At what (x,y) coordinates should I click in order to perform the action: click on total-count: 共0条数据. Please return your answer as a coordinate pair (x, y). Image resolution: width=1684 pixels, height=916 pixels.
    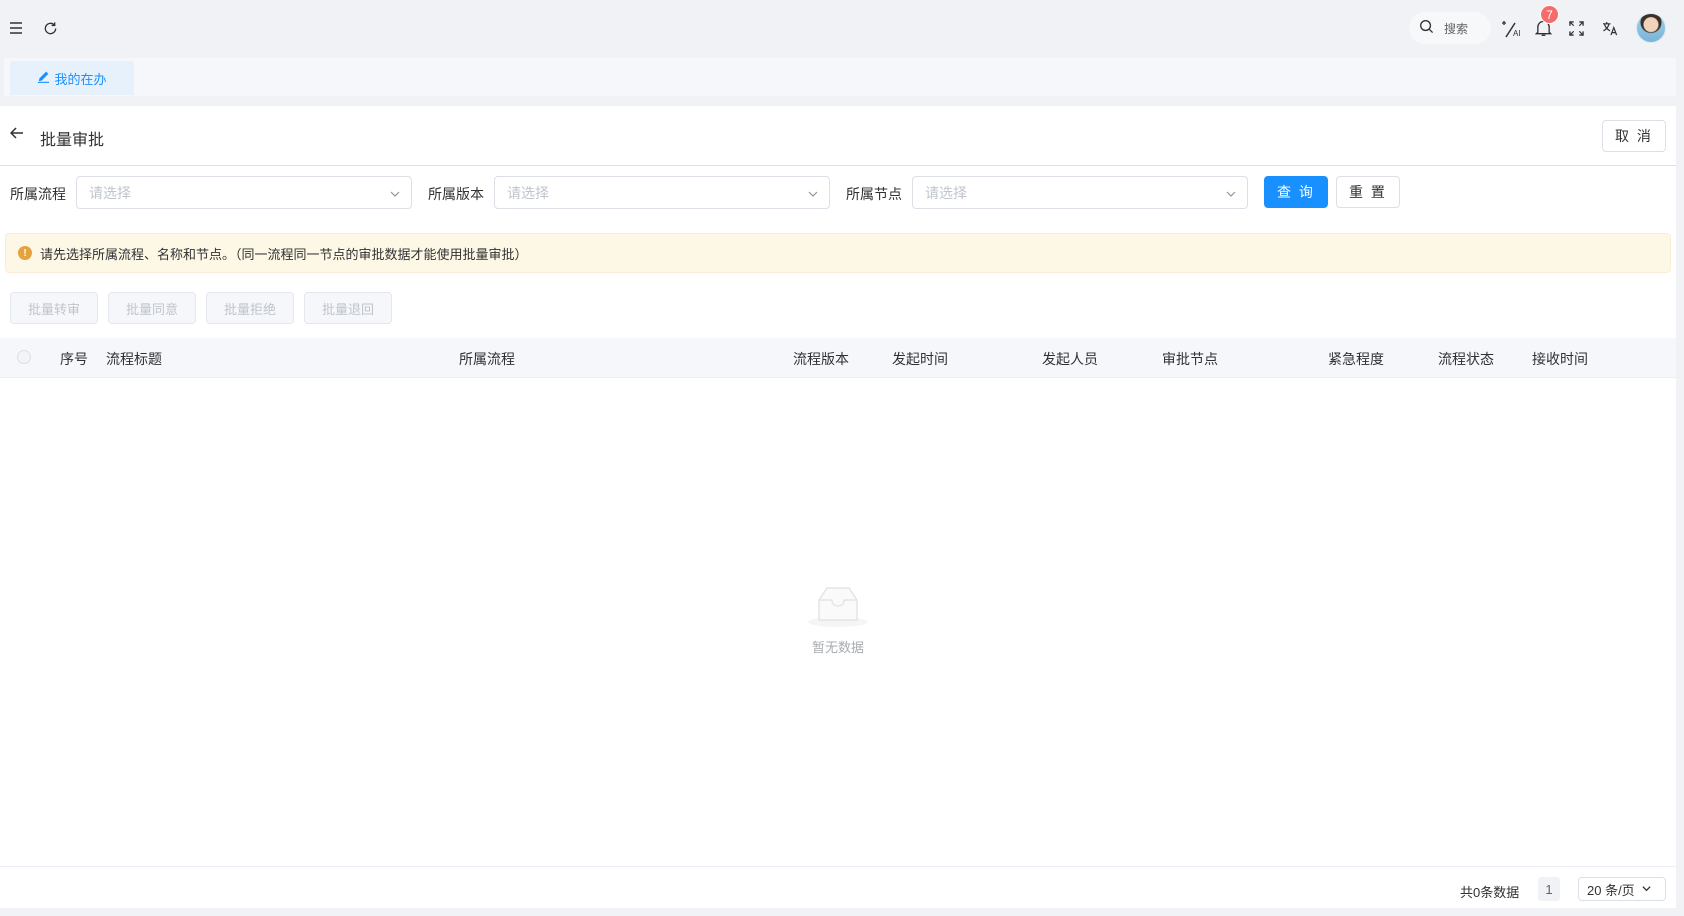
    Looking at the image, I should click on (1490, 892).